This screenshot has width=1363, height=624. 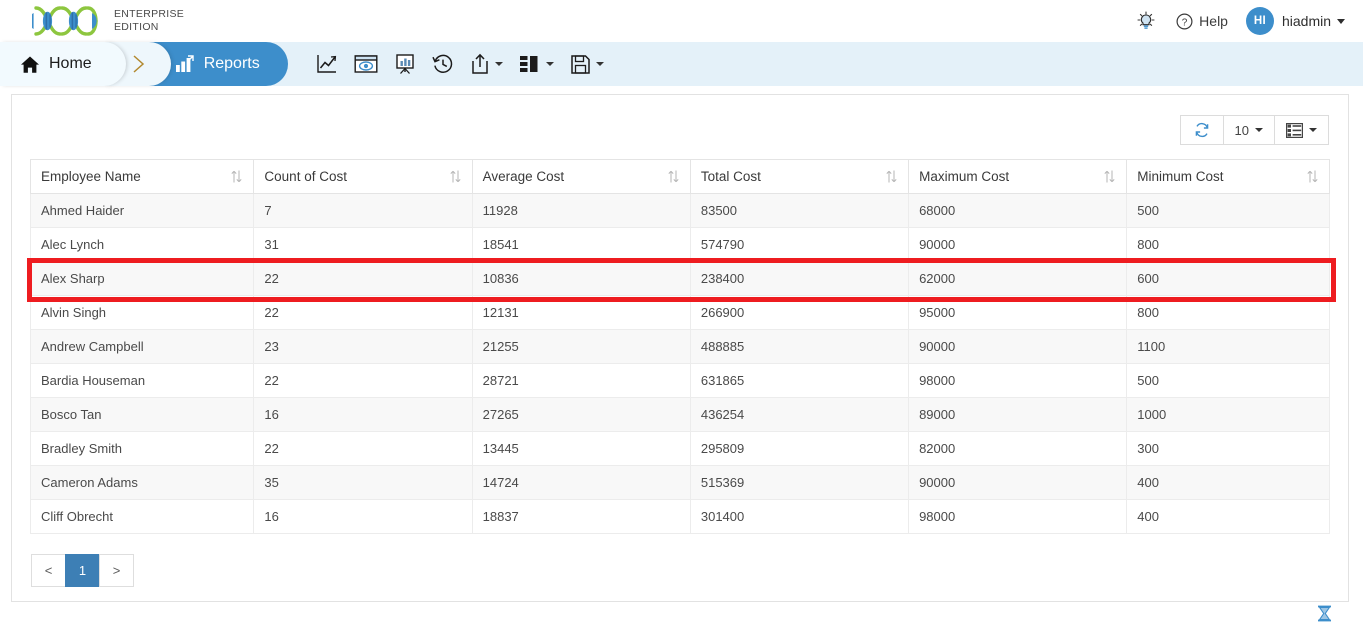 I want to click on product-name: ENTERPRISE EDITION, so click(x=149, y=21).